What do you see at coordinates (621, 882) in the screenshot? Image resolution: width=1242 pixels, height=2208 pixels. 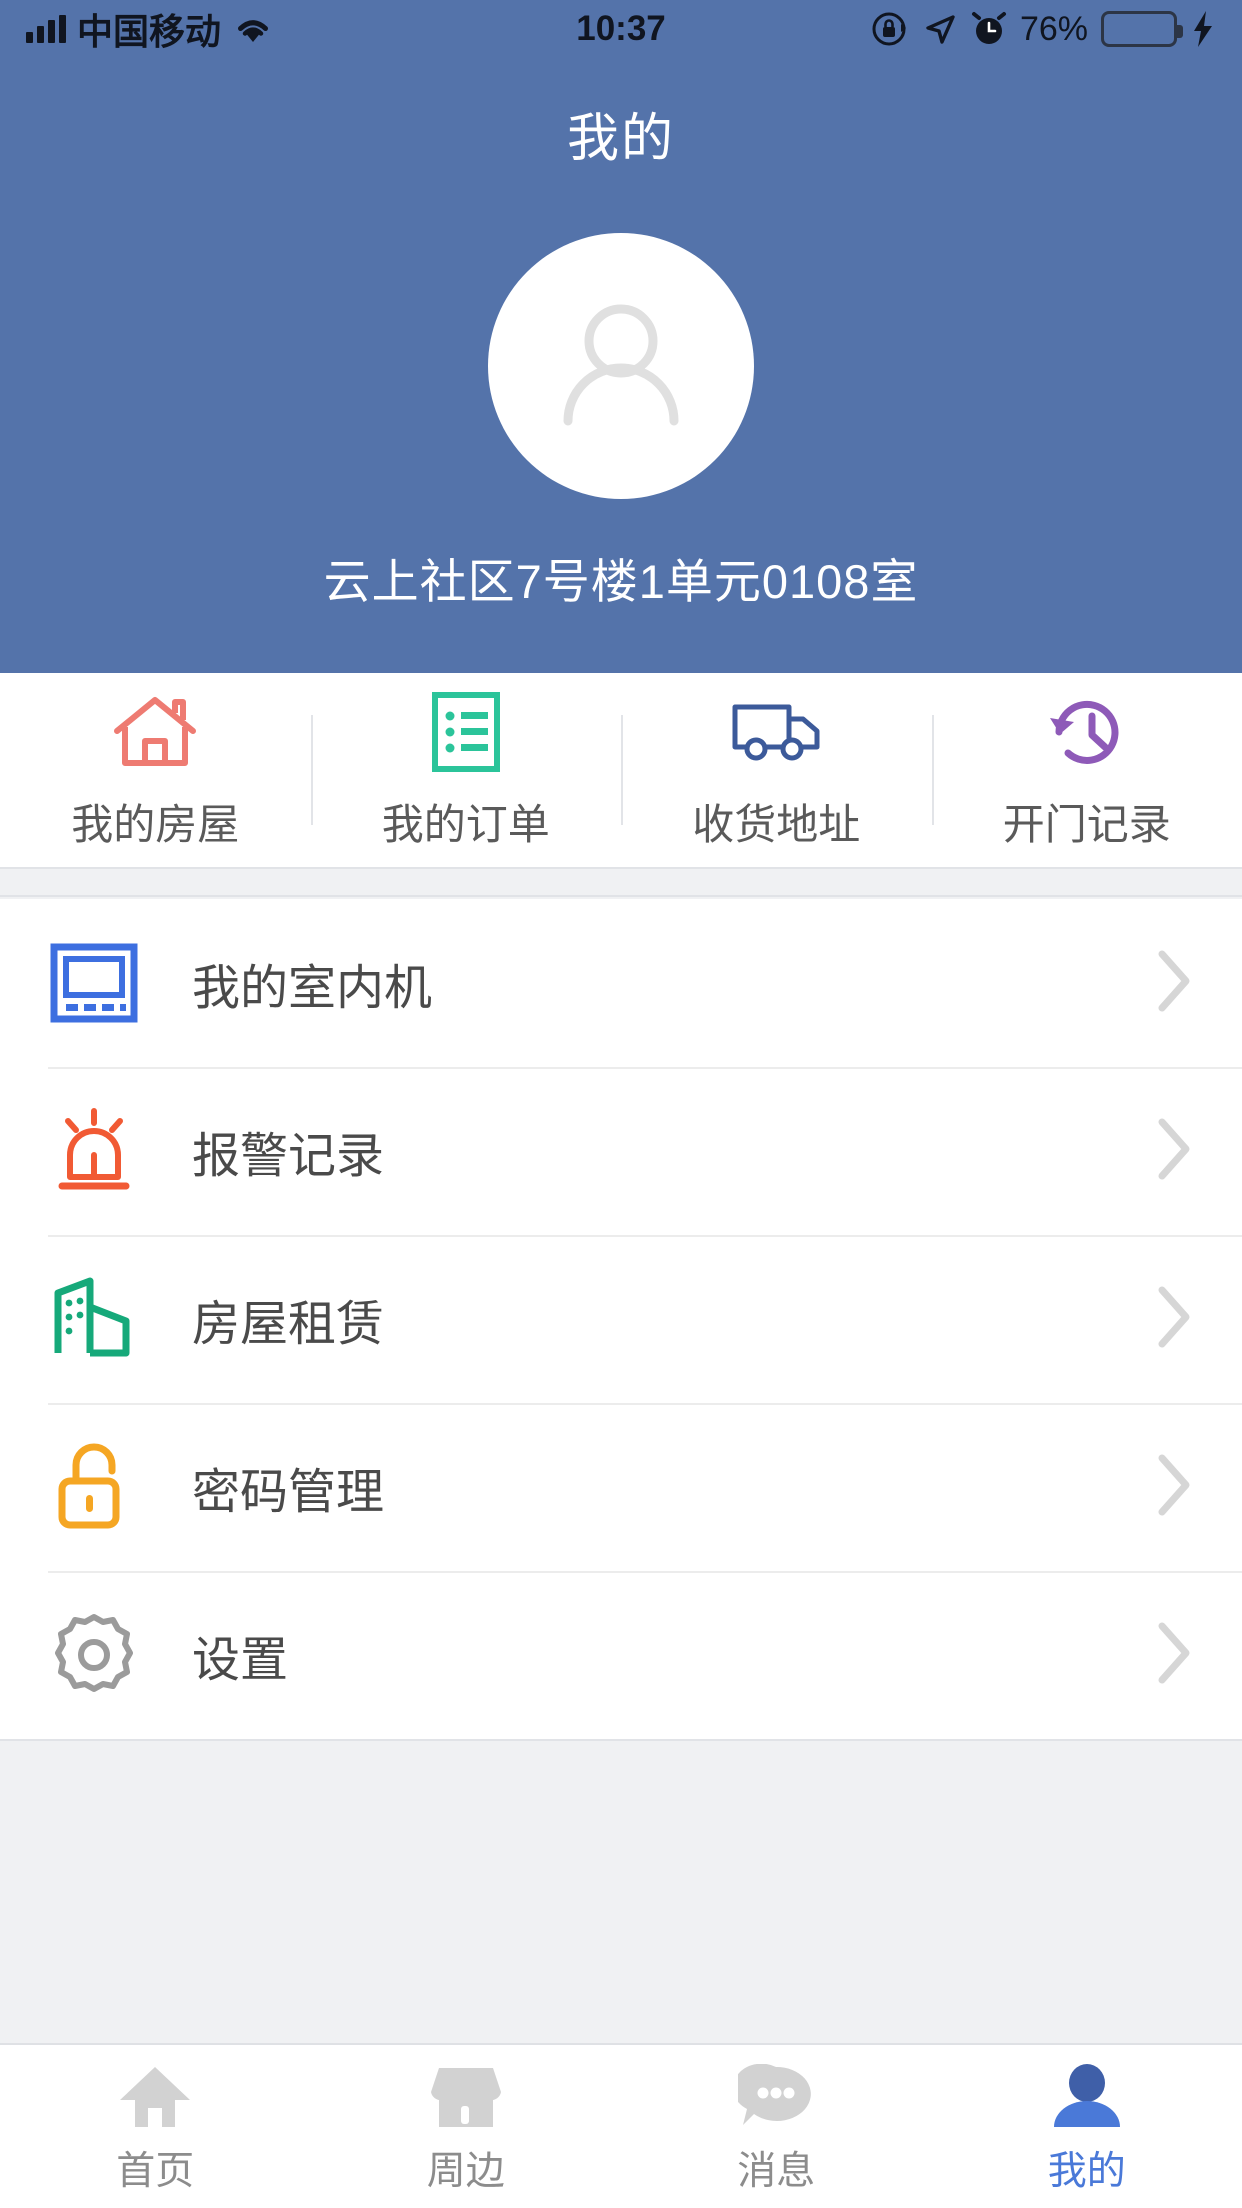 I see `section-spacer` at bounding box center [621, 882].